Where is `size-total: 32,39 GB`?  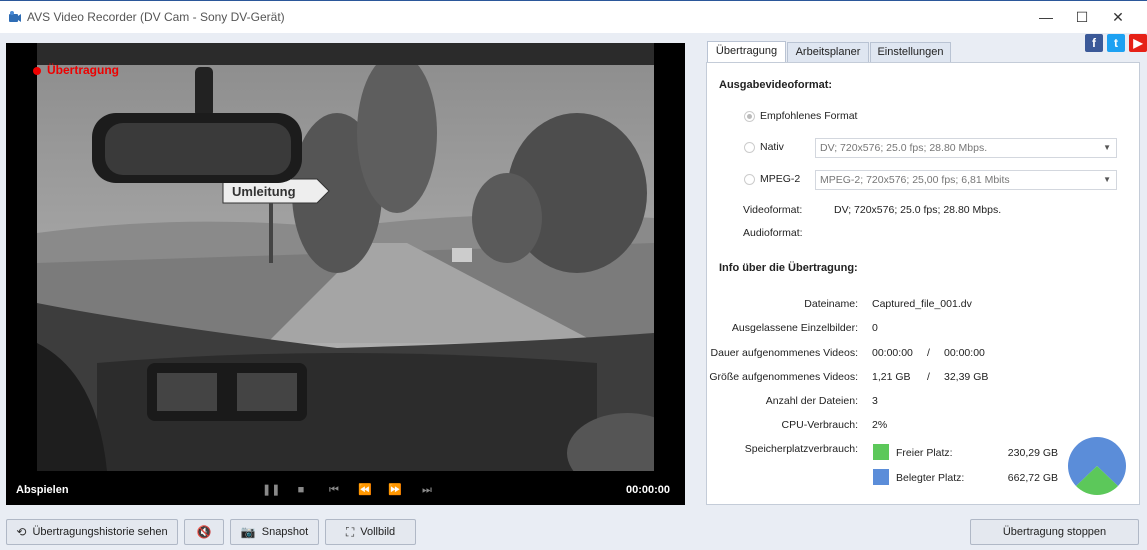 size-total: 32,39 GB is located at coordinates (966, 377).